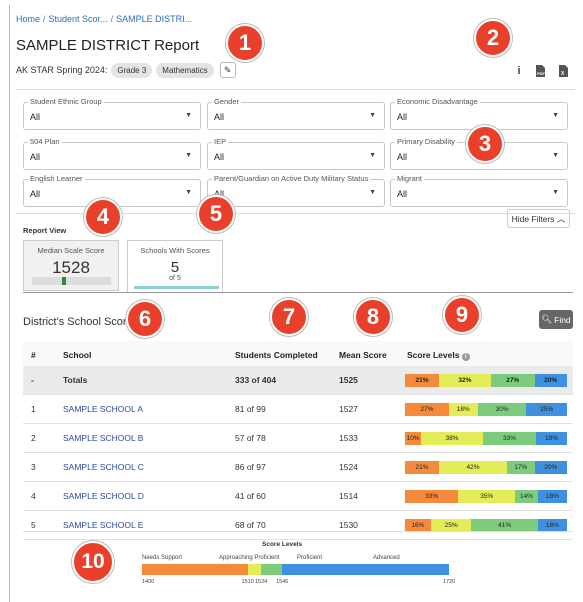  Describe the element at coordinates (71, 250) in the screenshot. I see `median-score-title: Median Scale Score` at that location.